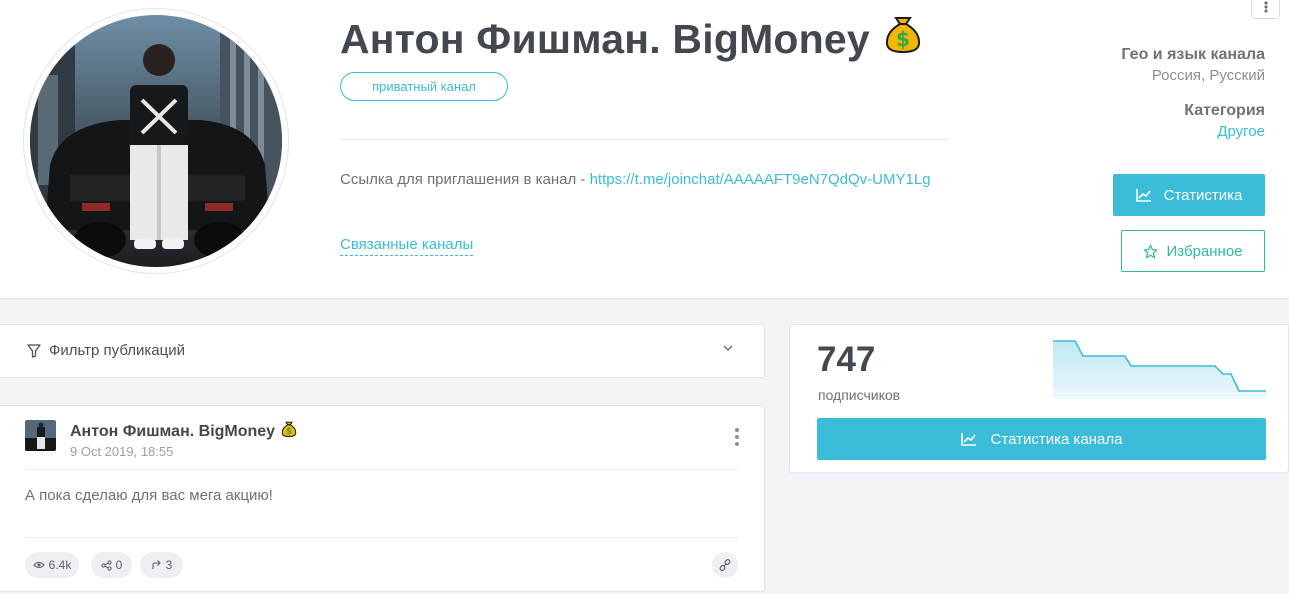 This screenshot has width=1289, height=594. What do you see at coordinates (1203, 195) in the screenshot?
I see `statistics-button-label: Статистика` at bounding box center [1203, 195].